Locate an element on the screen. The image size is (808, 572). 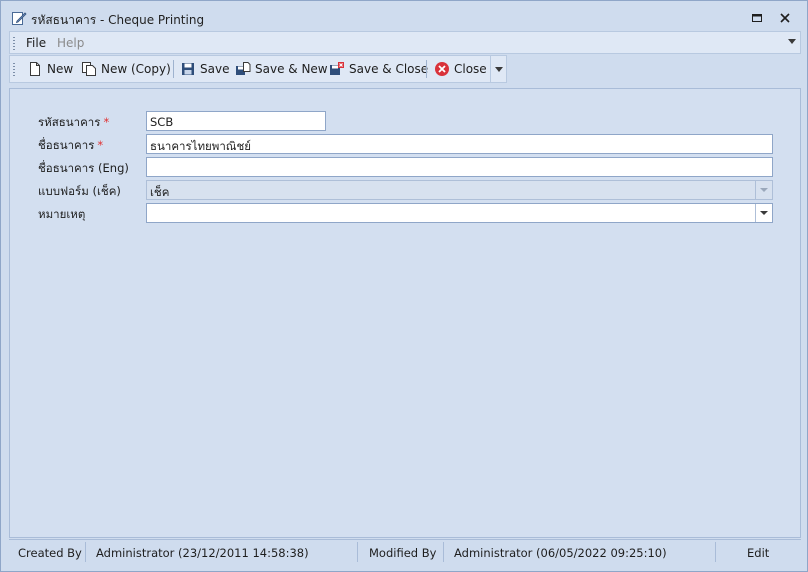
save-button-label: Save is located at coordinates (215, 69).